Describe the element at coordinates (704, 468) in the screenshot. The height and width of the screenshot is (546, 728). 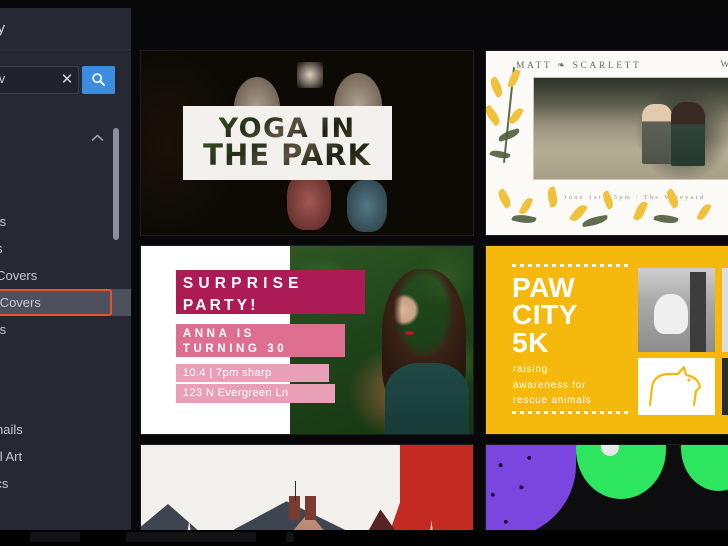
I see `green-circle-right` at that location.